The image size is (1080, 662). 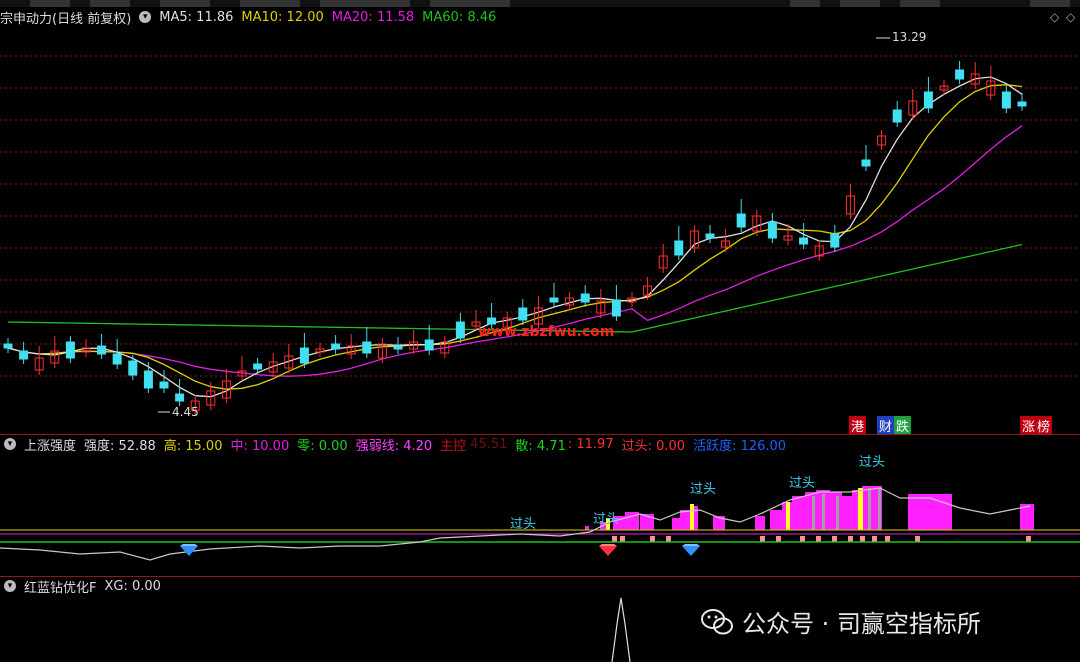 What do you see at coordinates (802, 483) in the screenshot?
I see `overhead-label-4: 过头` at bounding box center [802, 483].